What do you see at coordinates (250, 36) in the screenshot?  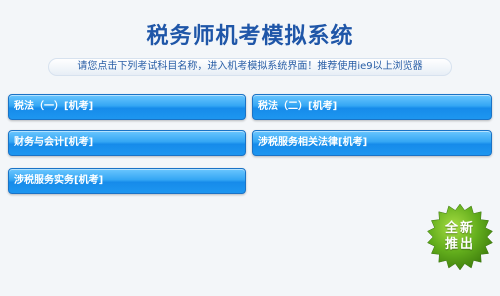 I see `page-title: 税务师机考模拟系统` at bounding box center [250, 36].